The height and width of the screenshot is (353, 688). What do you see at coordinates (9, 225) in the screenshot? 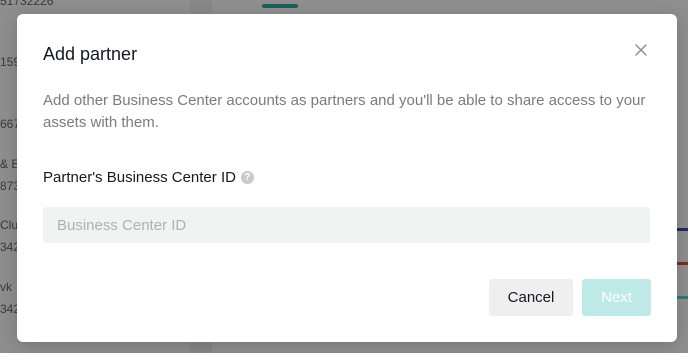
I see `background-row-text: Clu` at bounding box center [9, 225].